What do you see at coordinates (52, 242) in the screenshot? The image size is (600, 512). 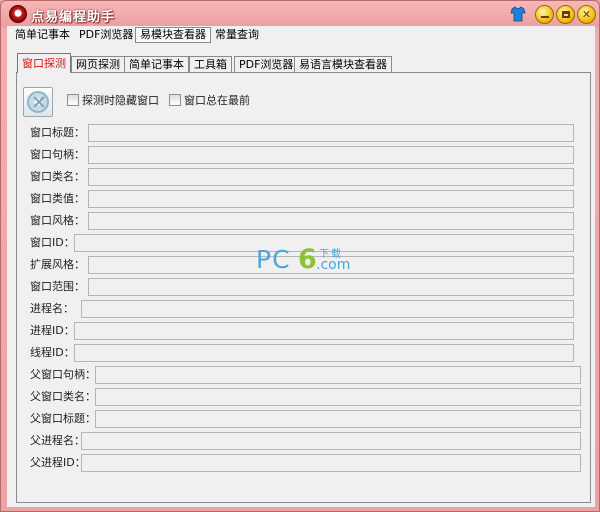 I see `window-id-label: 窗口ID：` at bounding box center [52, 242].